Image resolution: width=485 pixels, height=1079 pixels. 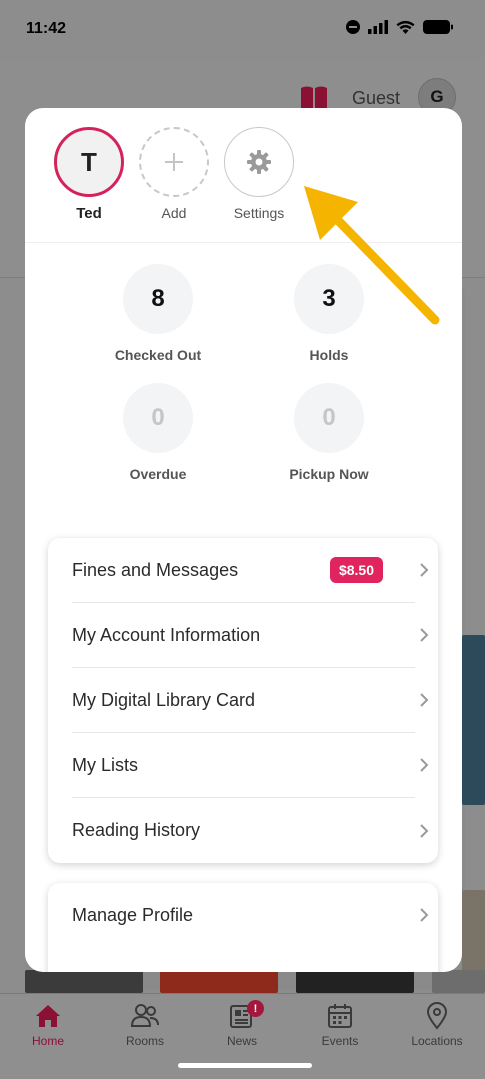 What do you see at coordinates (245, 1065) in the screenshot?
I see `home-indicator` at bounding box center [245, 1065].